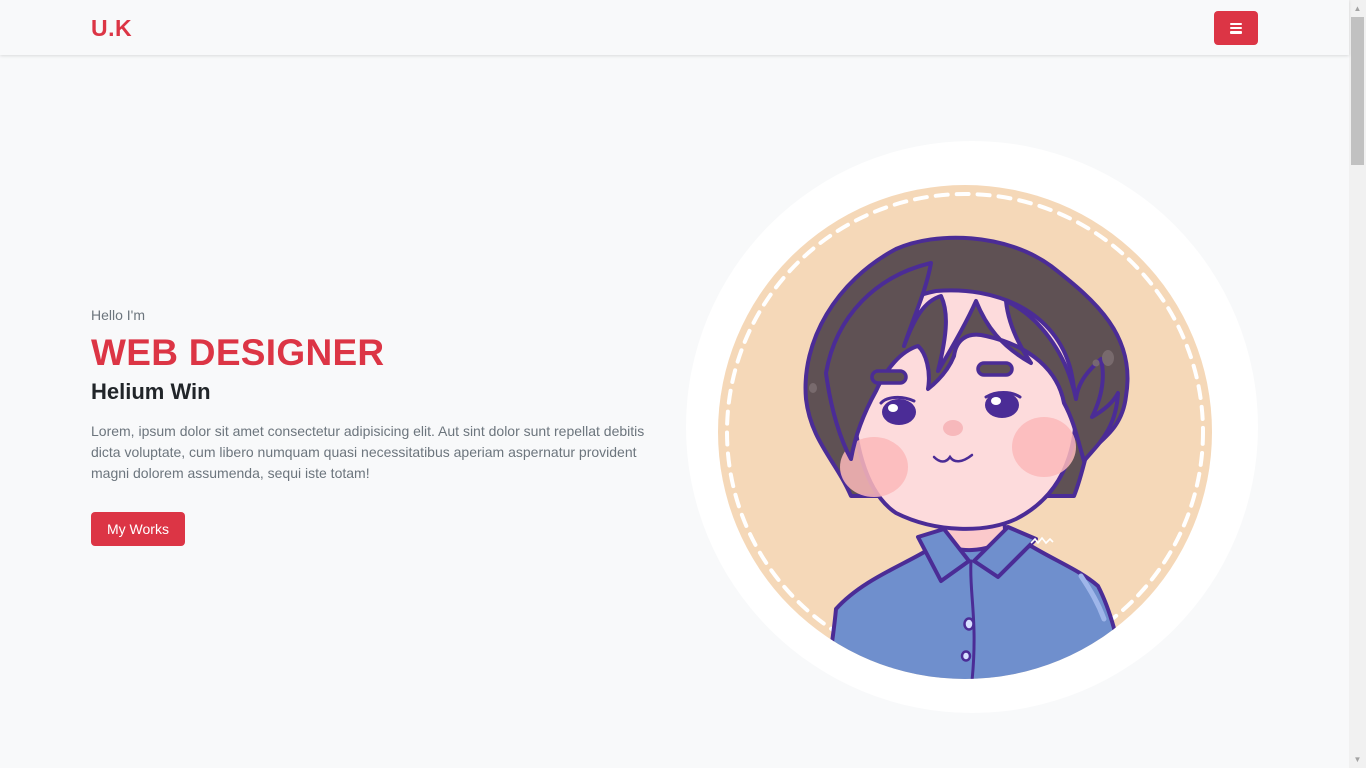  Describe the element at coordinates (138, 529) in the screenshot. I see `my-works-button: My Works` at that location.